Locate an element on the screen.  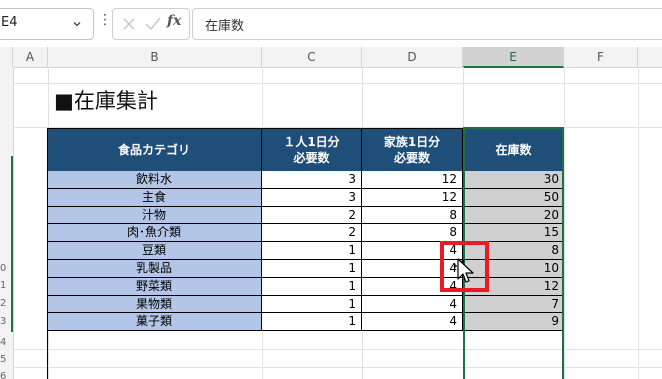
column-header-b: B is located at coordinates (155, 57).